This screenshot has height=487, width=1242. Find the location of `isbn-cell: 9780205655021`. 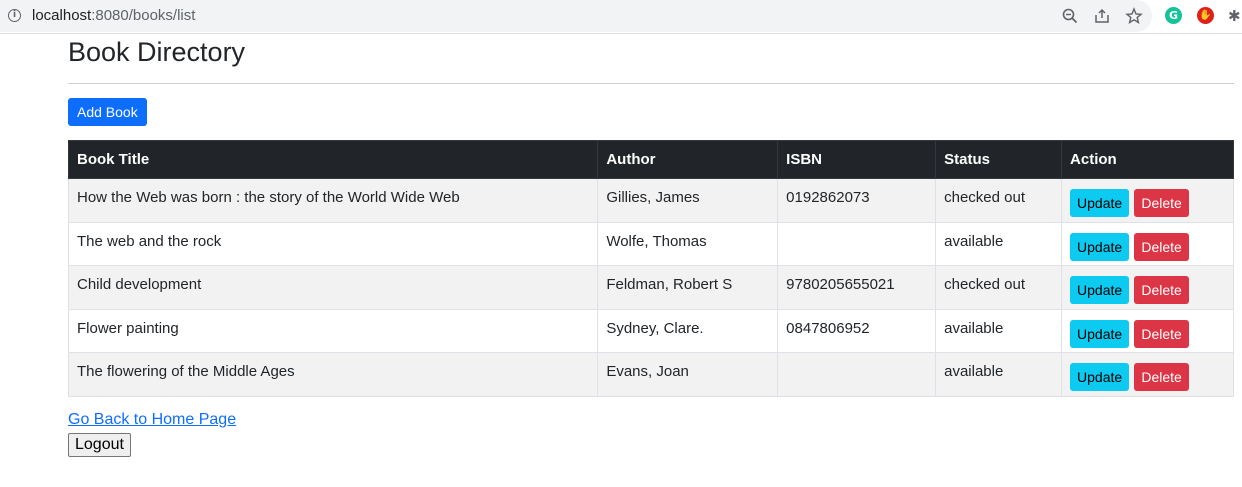

isbn-cell: 9780205655021 is located at coordinates (857, 287).